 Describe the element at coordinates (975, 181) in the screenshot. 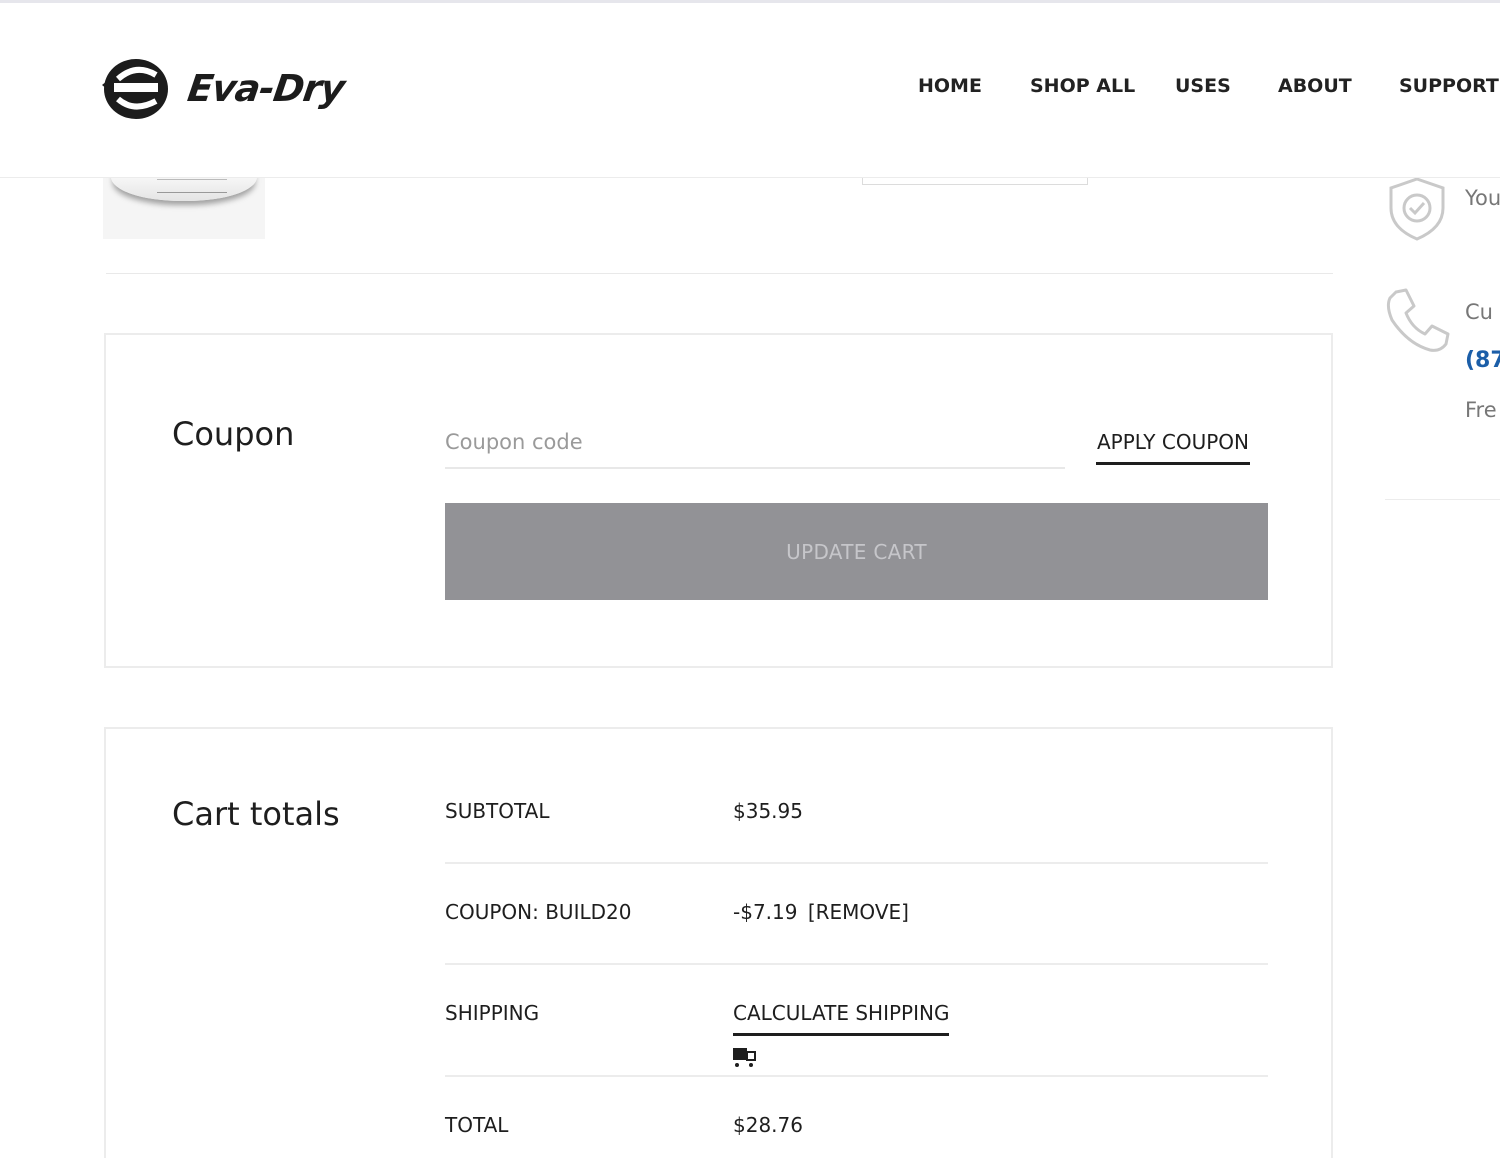

I see `quantity-input` at that location.